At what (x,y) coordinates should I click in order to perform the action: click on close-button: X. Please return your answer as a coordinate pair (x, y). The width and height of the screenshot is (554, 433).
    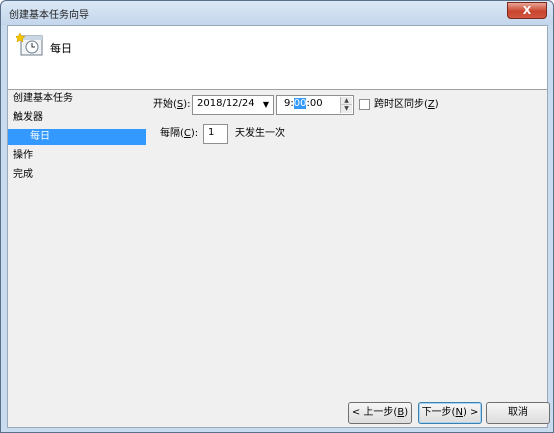
    Looking at the image, I should click on (527, 10).